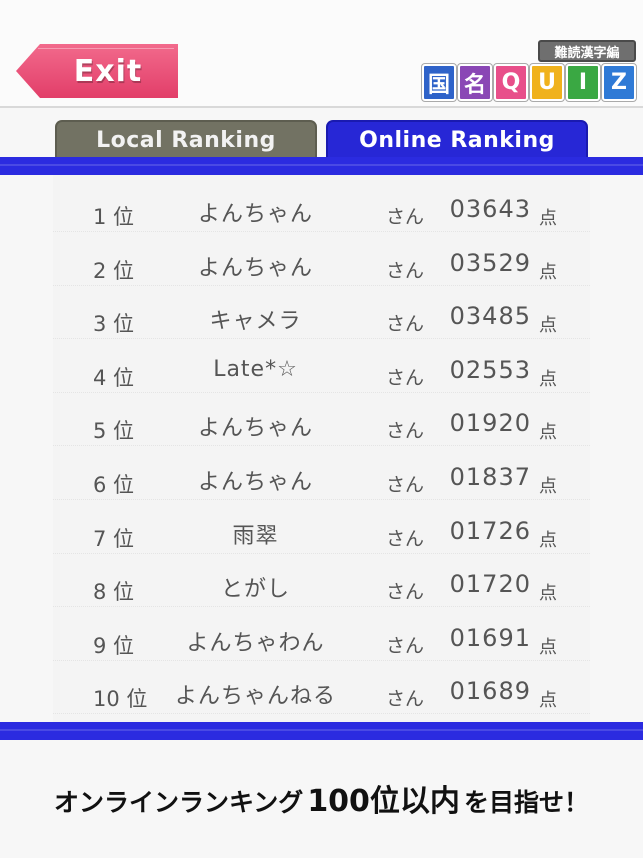 This screenshot has width=643, height=858. I want to click on ranking-row: 6 位 よんちゃん さん 01837 点, so click(321, 473).